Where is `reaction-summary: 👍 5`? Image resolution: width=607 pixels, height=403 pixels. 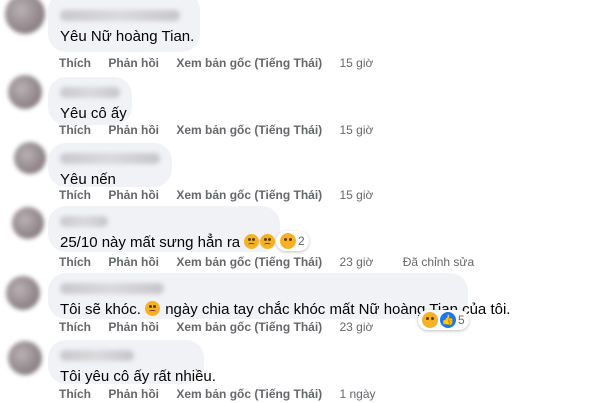 reaction-summary: 👍 5 is located at coordinates (443, 320).